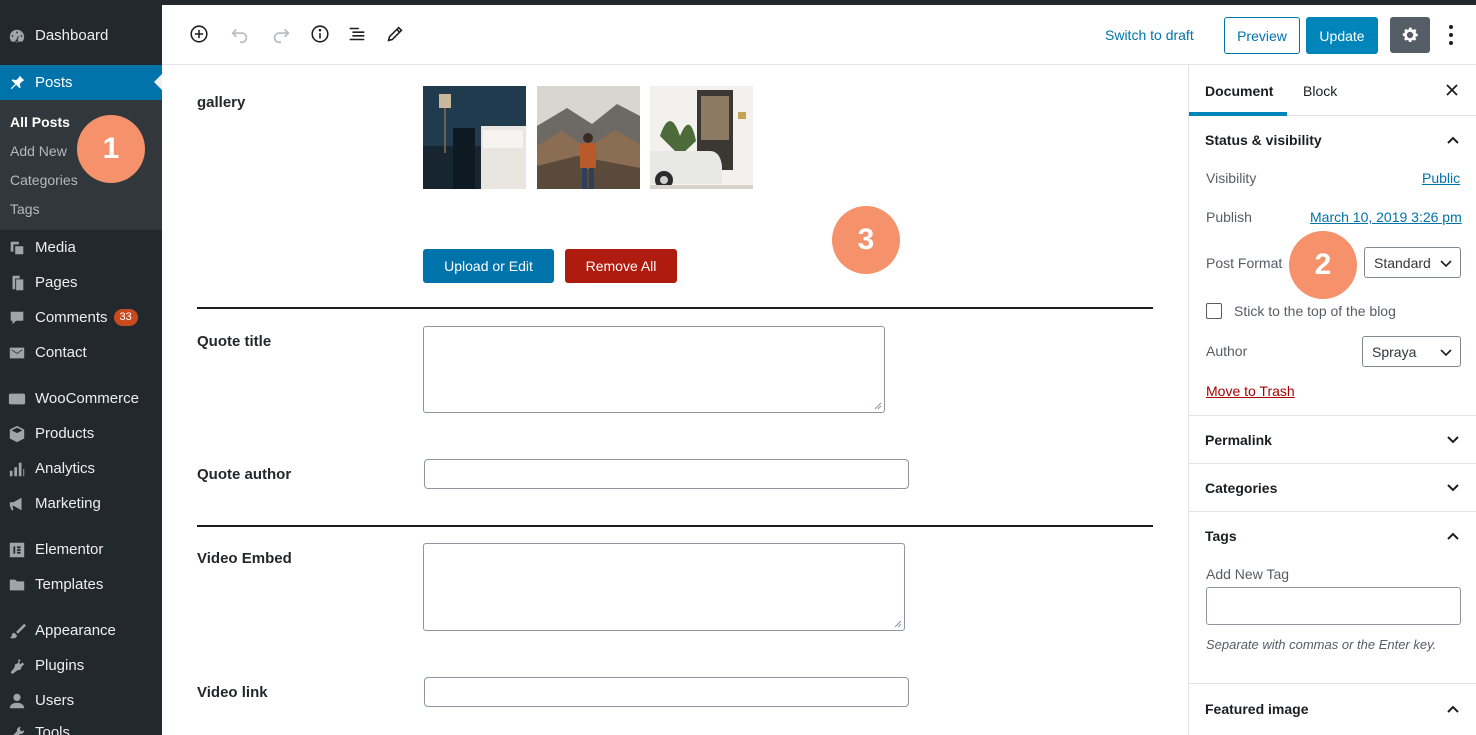 This screenshot has width=1476, height=735. What do you see at coordinates (54, 82) in the screenshot?
I see `menu-posts-label: Posts` at bounding box center [54, 82].